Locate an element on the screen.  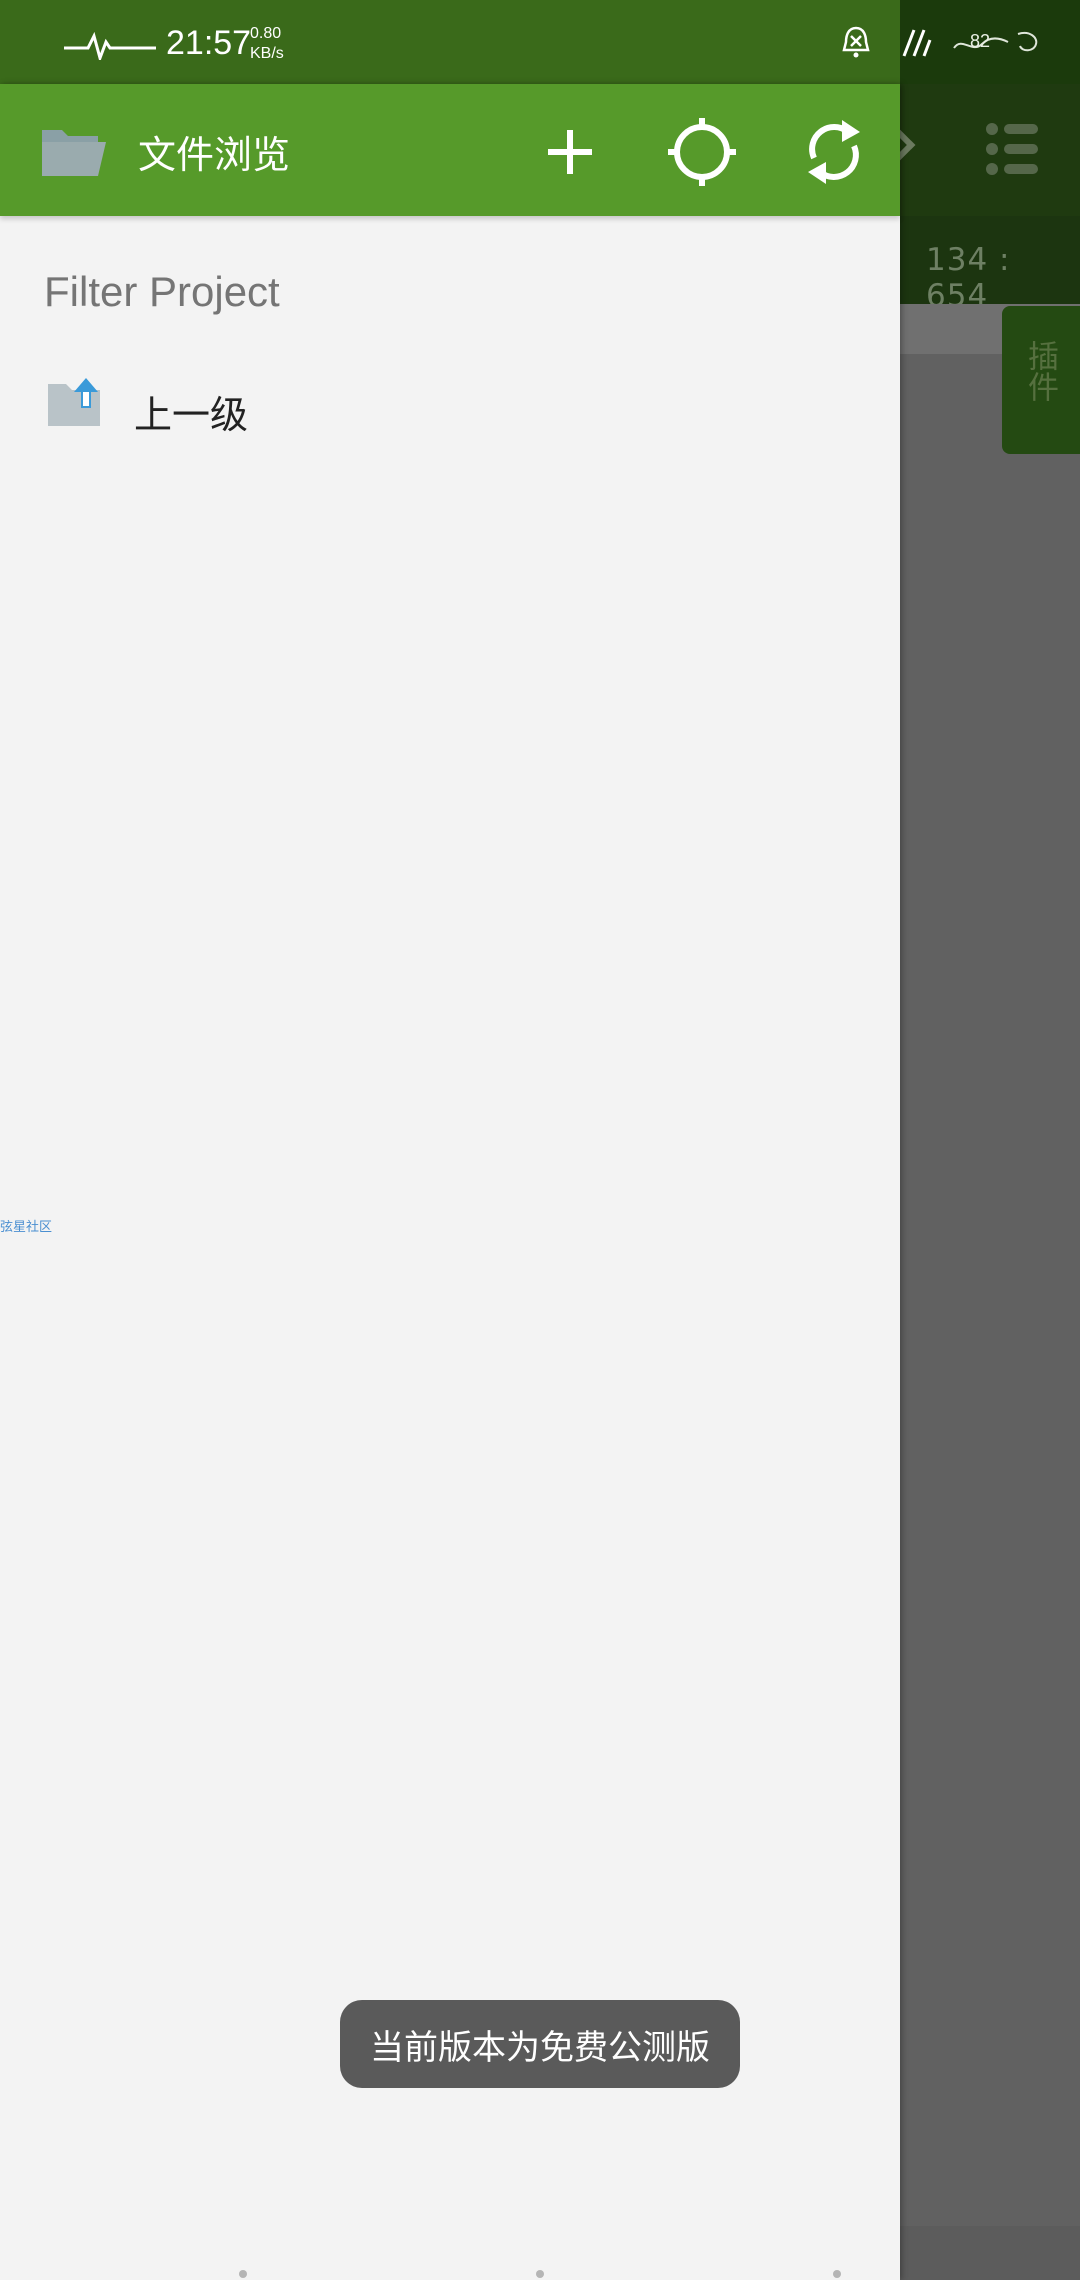
locate-button is located at coordinates (702, 152).